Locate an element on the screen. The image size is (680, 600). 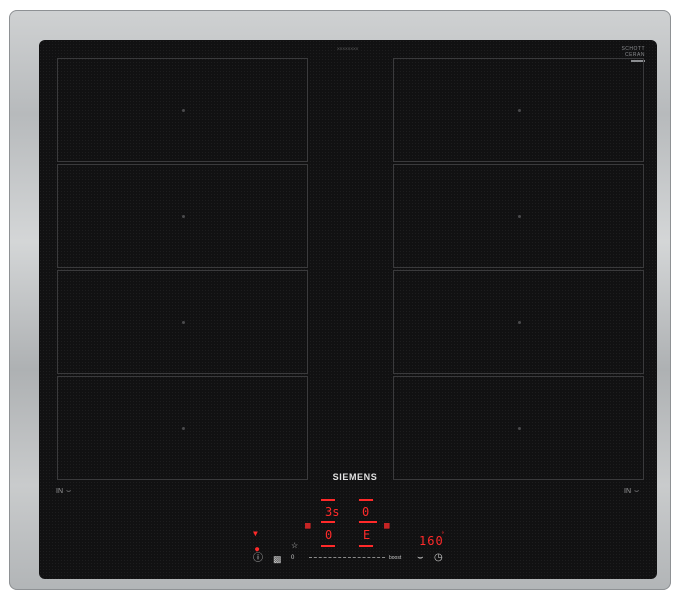
power-slider is located at coordinates (347, 558).